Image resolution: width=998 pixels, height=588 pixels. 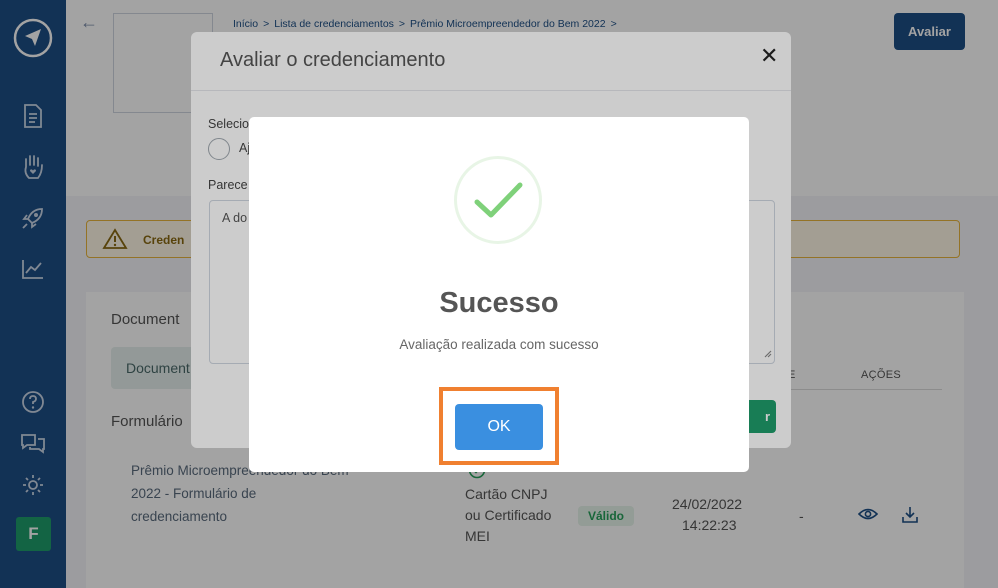 What do you see at coordinates (499, 303) in the screenshot?
I see `success-title: Sucesso` at bounding box center [499, 303].